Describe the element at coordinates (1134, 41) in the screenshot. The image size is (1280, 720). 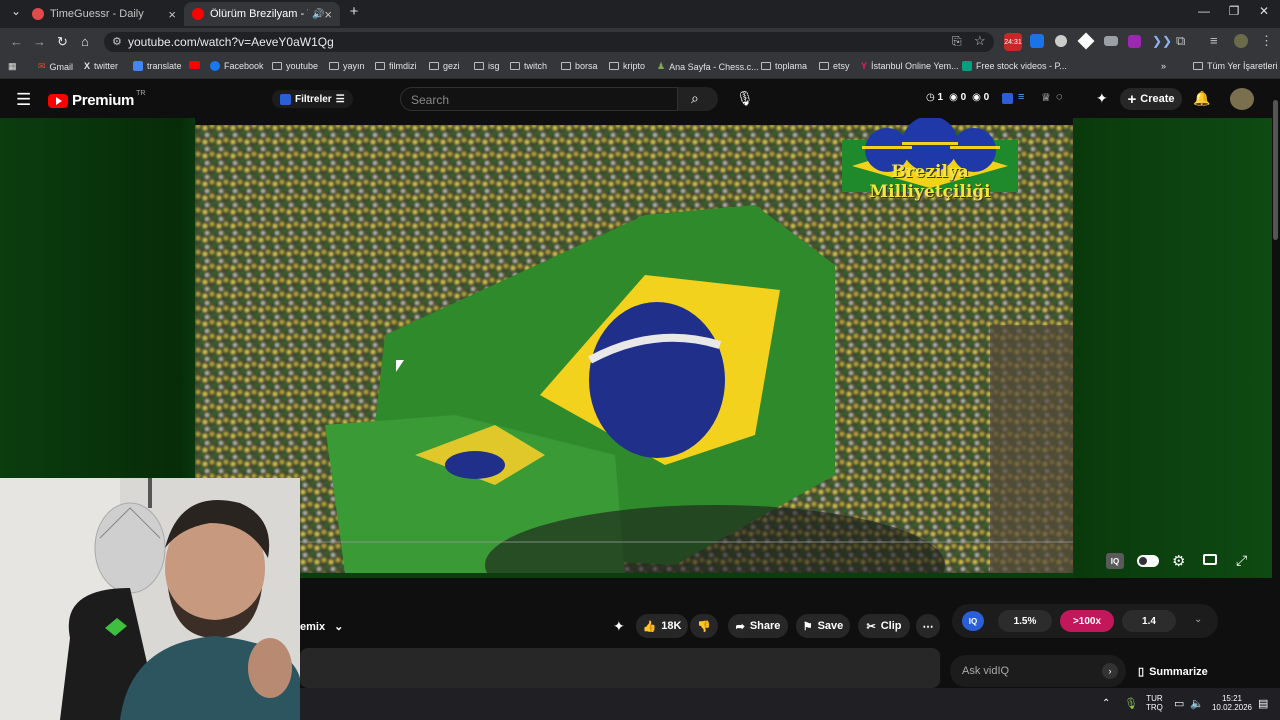
I see `twitch-extension-icon` at that location.